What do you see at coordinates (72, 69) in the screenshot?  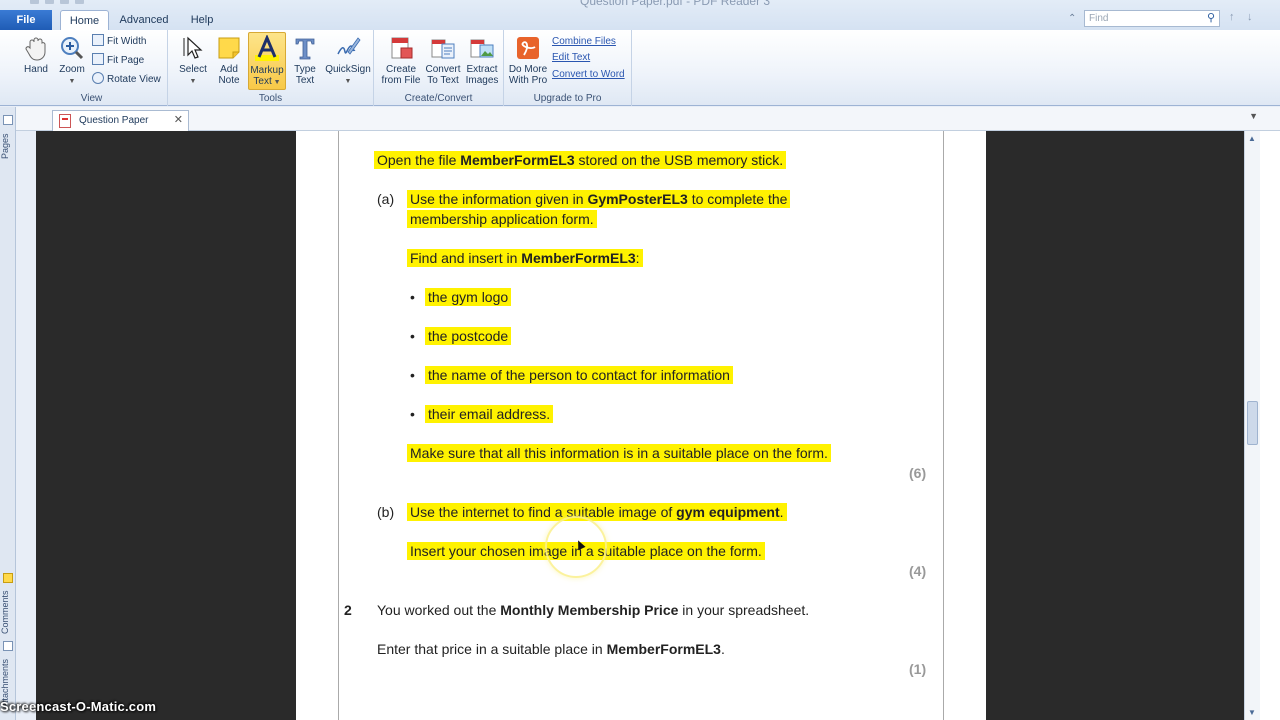 I see `zoom-label: Zoom` at bounding box center [72, 69].